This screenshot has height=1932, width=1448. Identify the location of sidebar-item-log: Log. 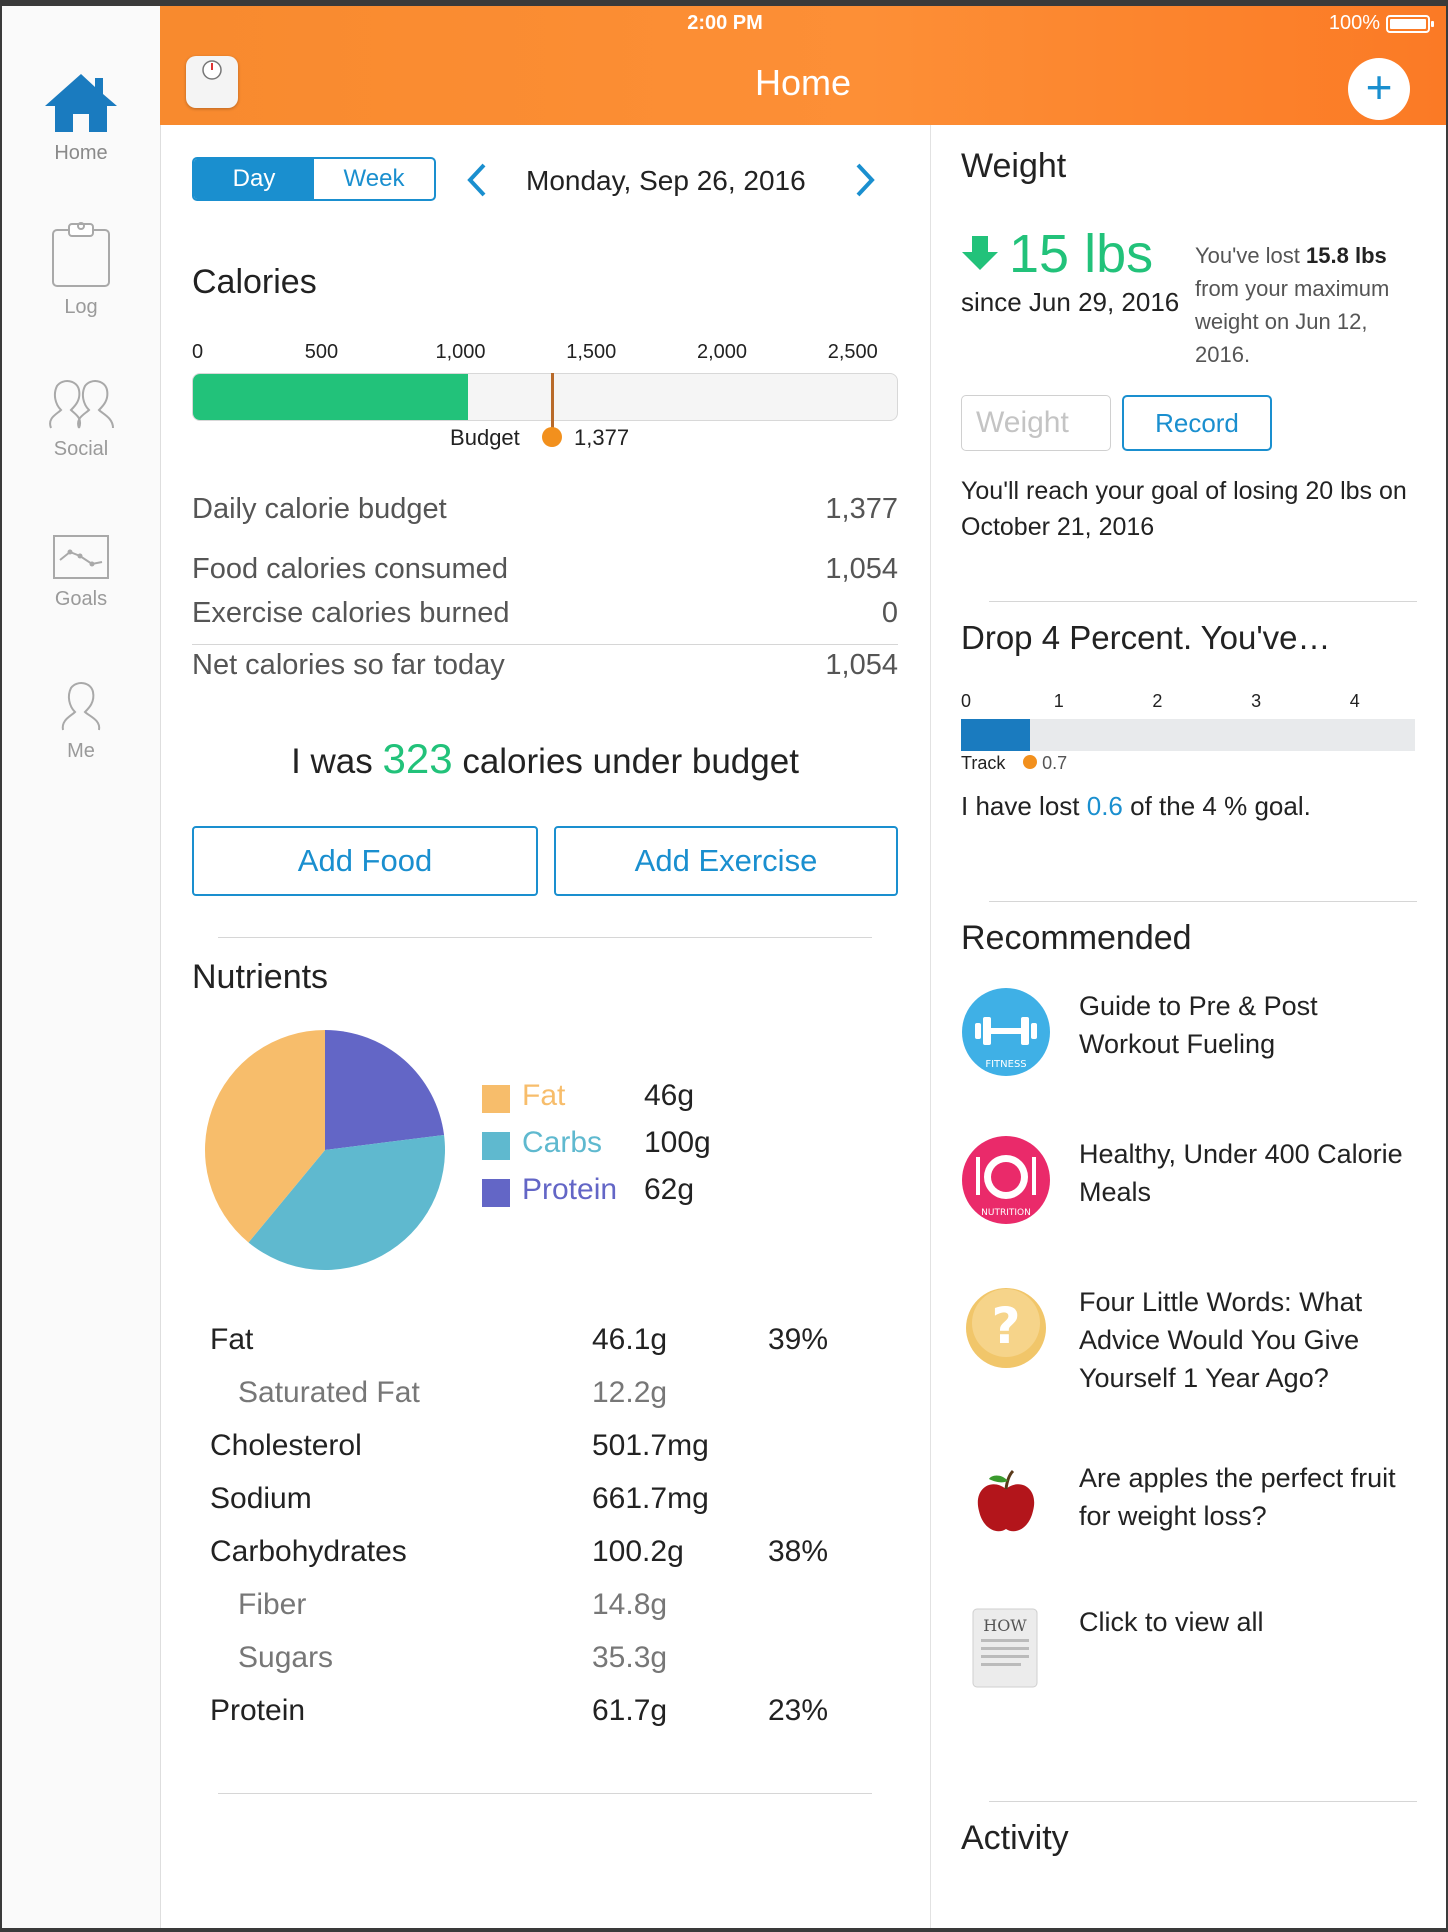
(81, 269).